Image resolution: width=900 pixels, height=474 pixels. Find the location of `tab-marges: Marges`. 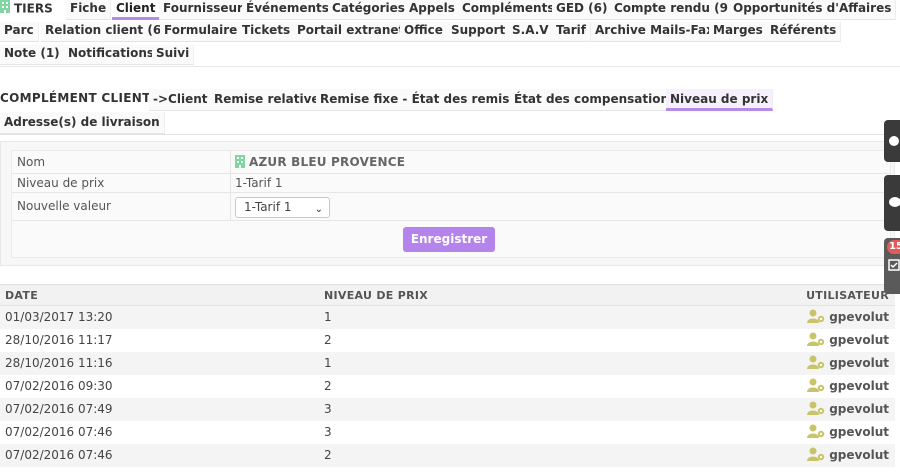

tab-marges: Marges is located at coordinates (738, 32).